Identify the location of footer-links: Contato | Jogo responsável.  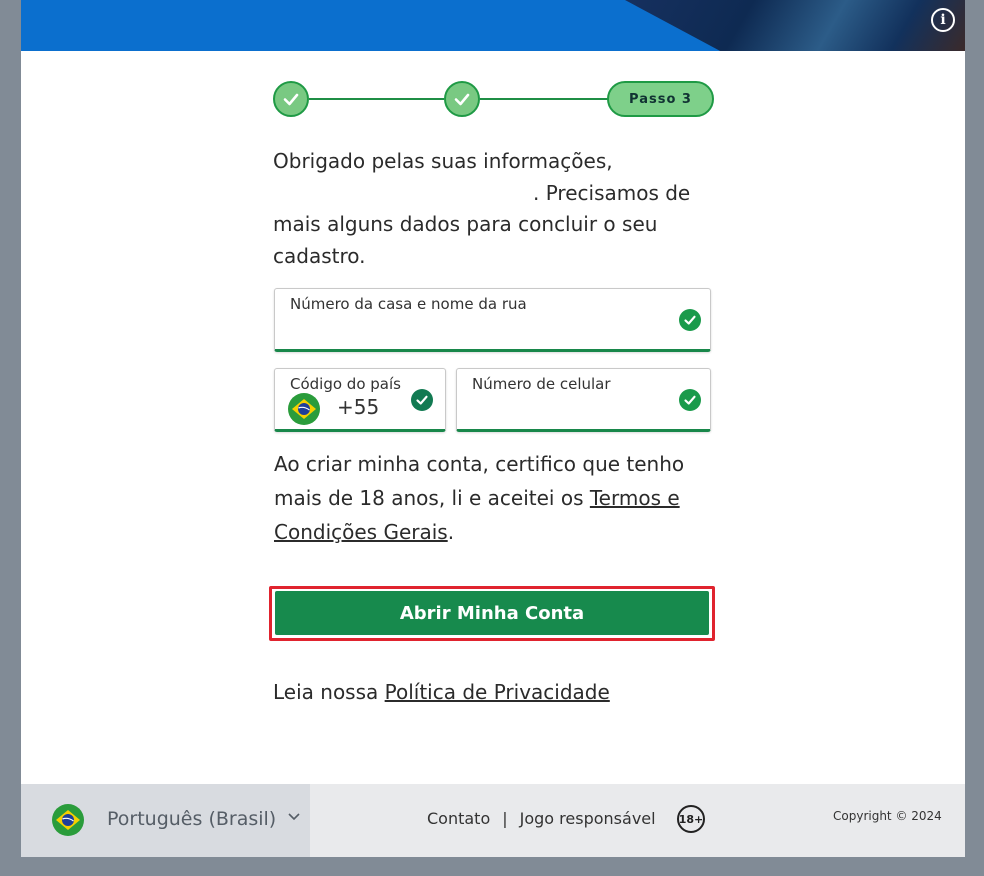
(541, 818).